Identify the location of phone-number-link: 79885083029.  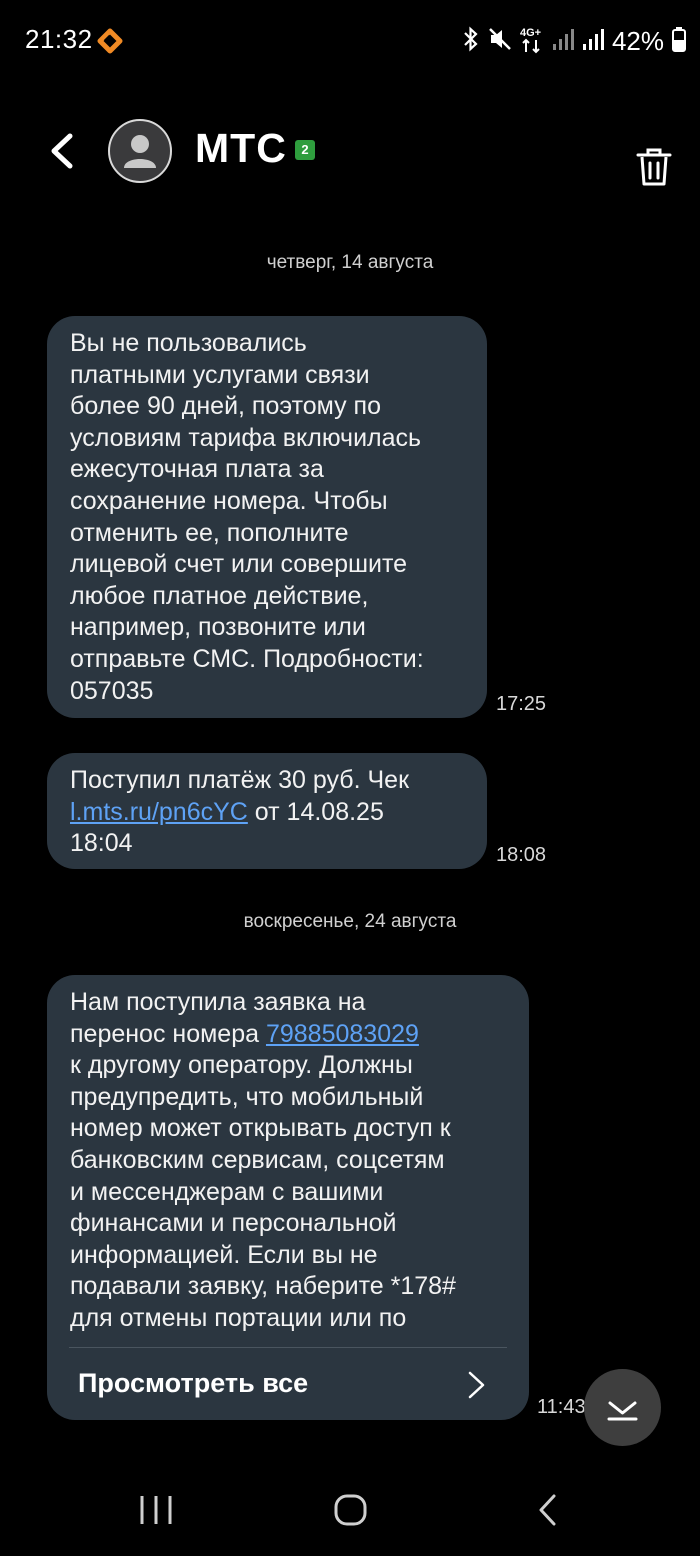
(342, 1034).